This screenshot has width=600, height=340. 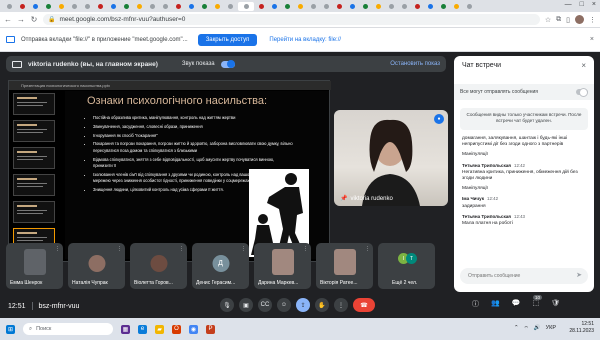 What do you see at coordinates (548, 20) in the screenshot?
I see `bookmark-icon: ☆` at bounding box center [548, 20].